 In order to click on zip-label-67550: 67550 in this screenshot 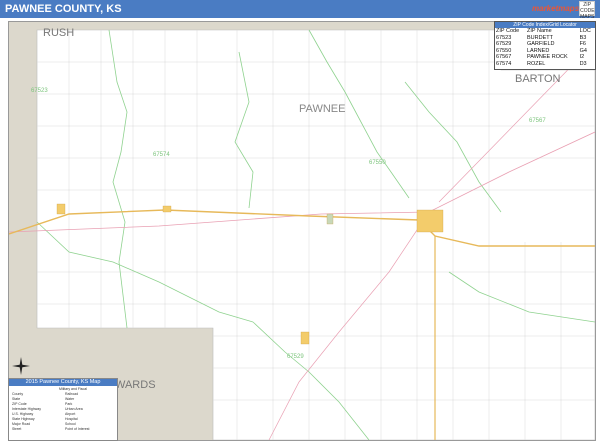, I will do `click(377, 163)`.